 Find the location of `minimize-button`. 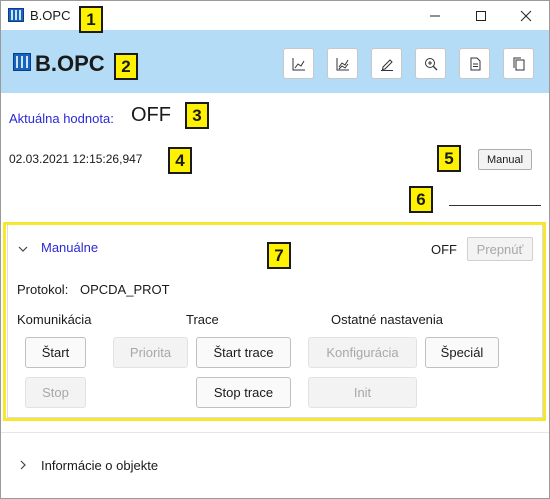

minimize-button is located at coordinates (435, 15).